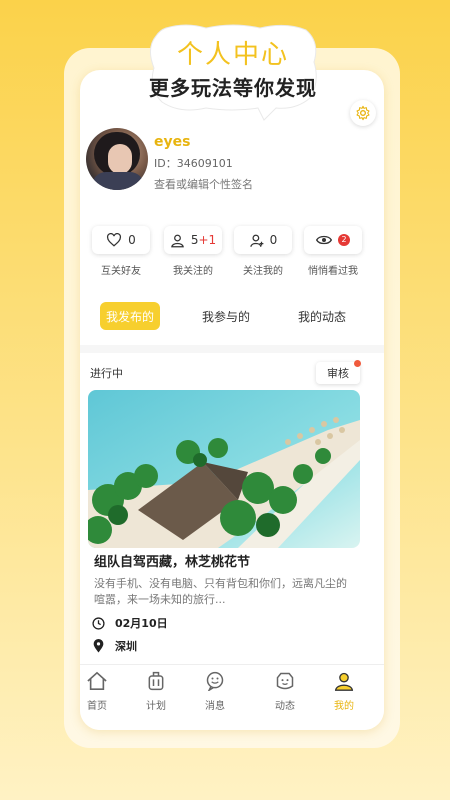 The width and height of the screenshot is (450, 800). What do you see at coordinates (132, 240) in the screenshot?
I see `mutual-friends-count: 0` at bounding box center [132, 240].